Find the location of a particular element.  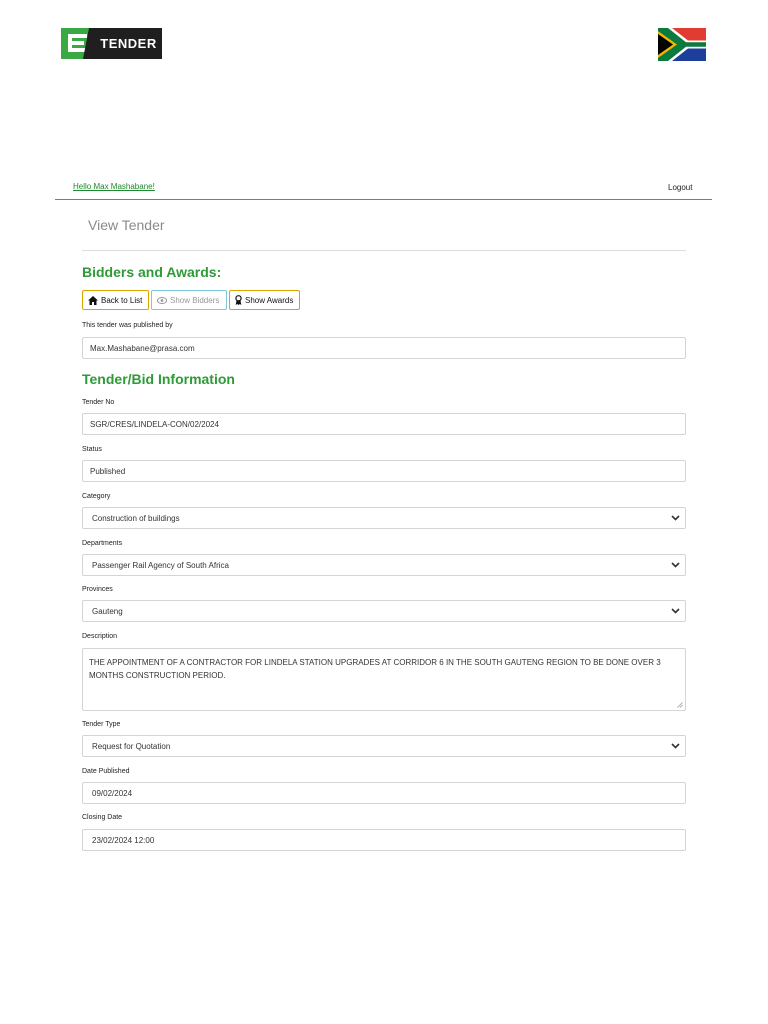

tender-type-value: Request for Quotation is located at coordinates (131, 746).